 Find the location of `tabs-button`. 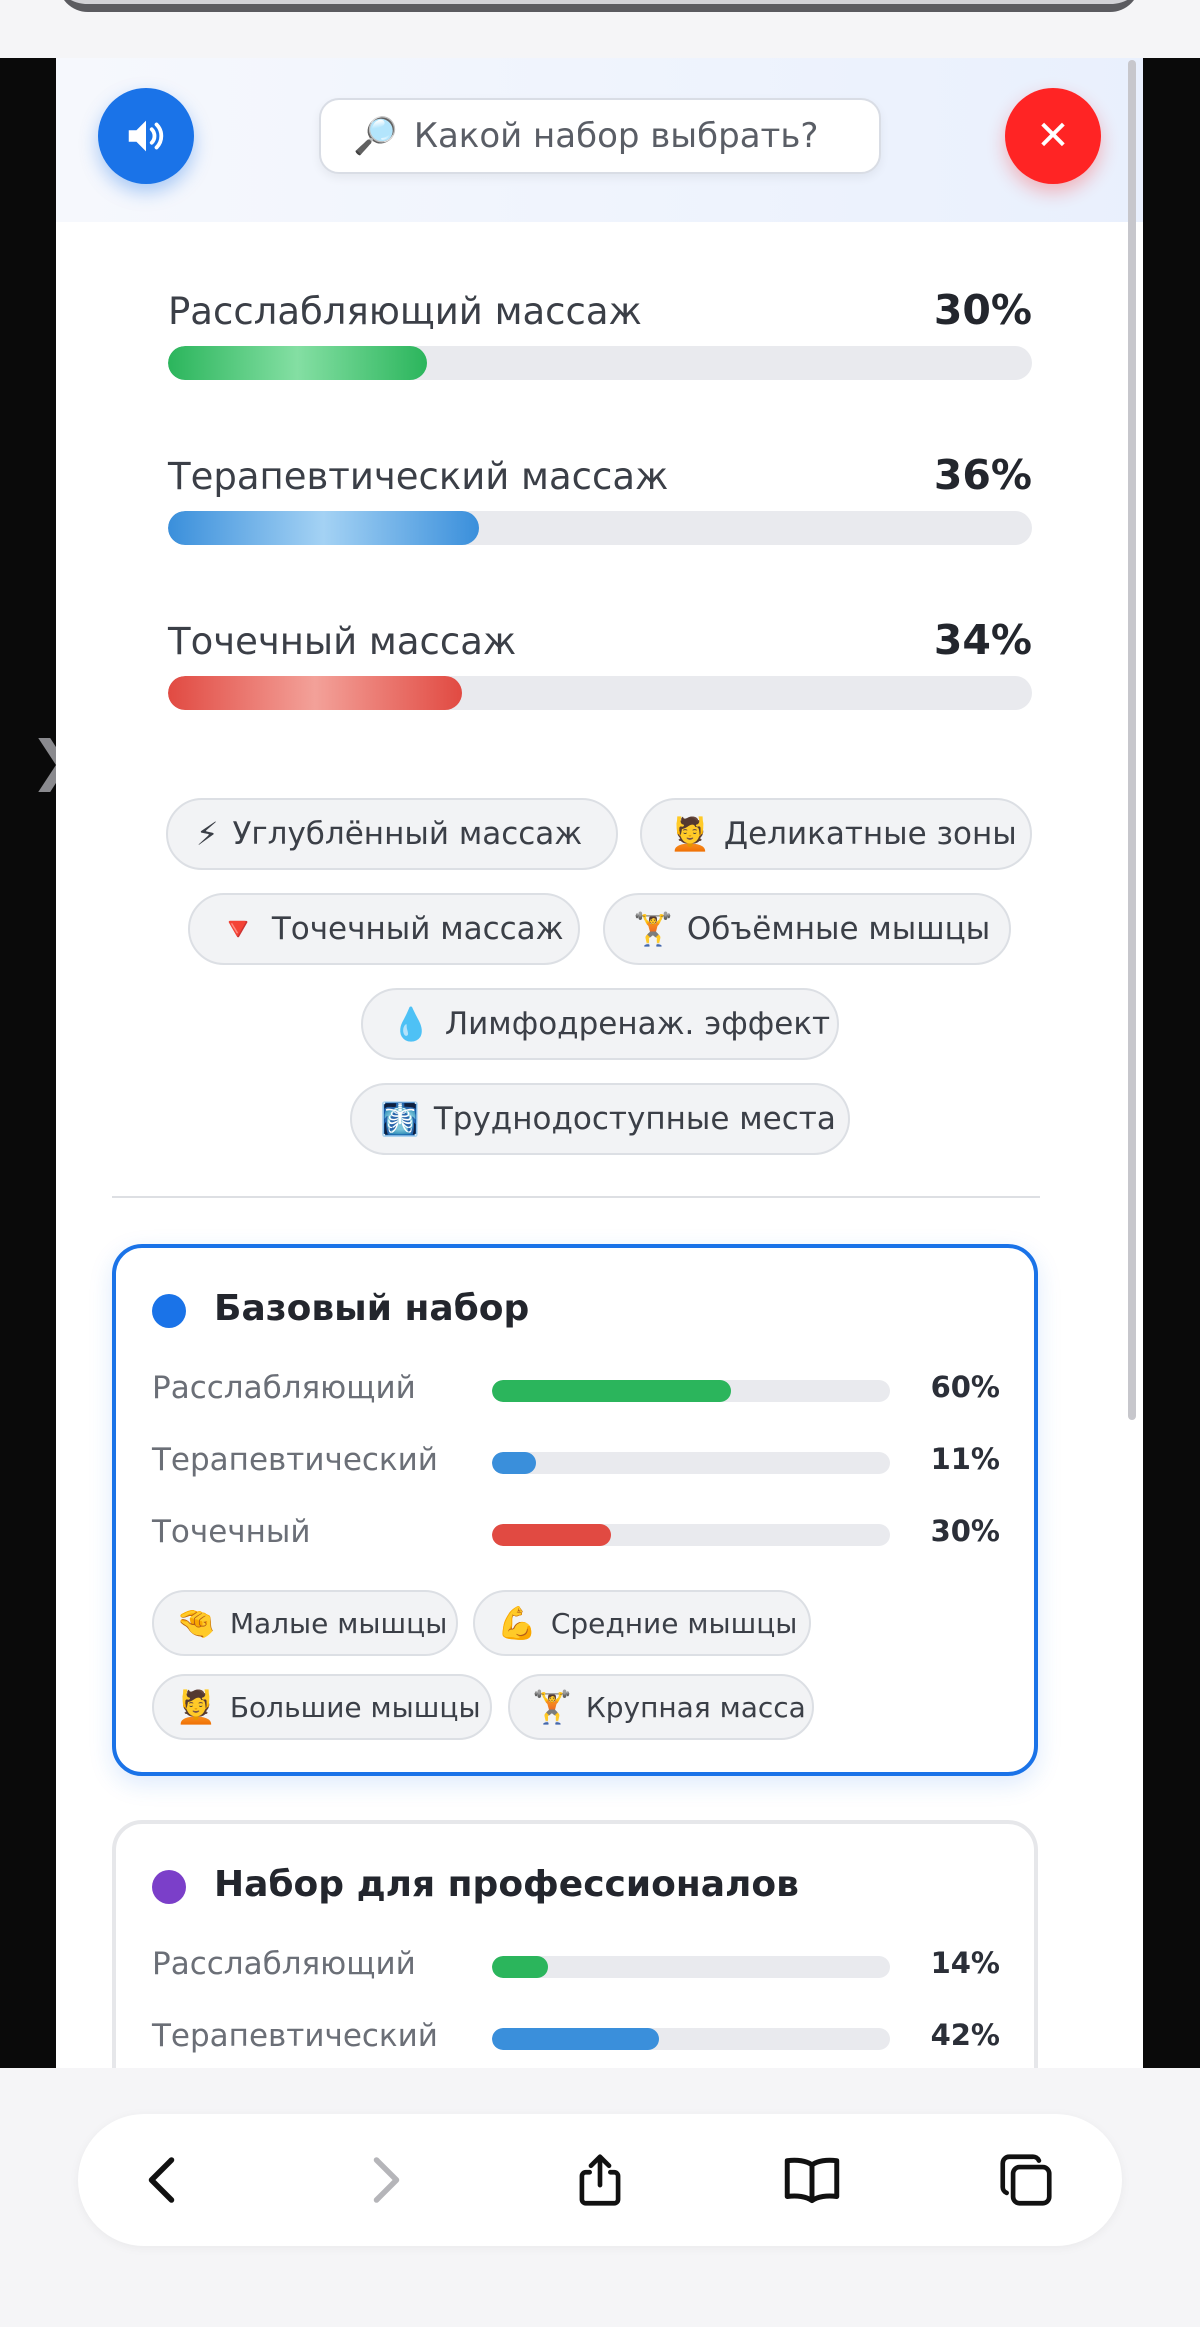

tabs-button is located at coordinates (1026, 2180).